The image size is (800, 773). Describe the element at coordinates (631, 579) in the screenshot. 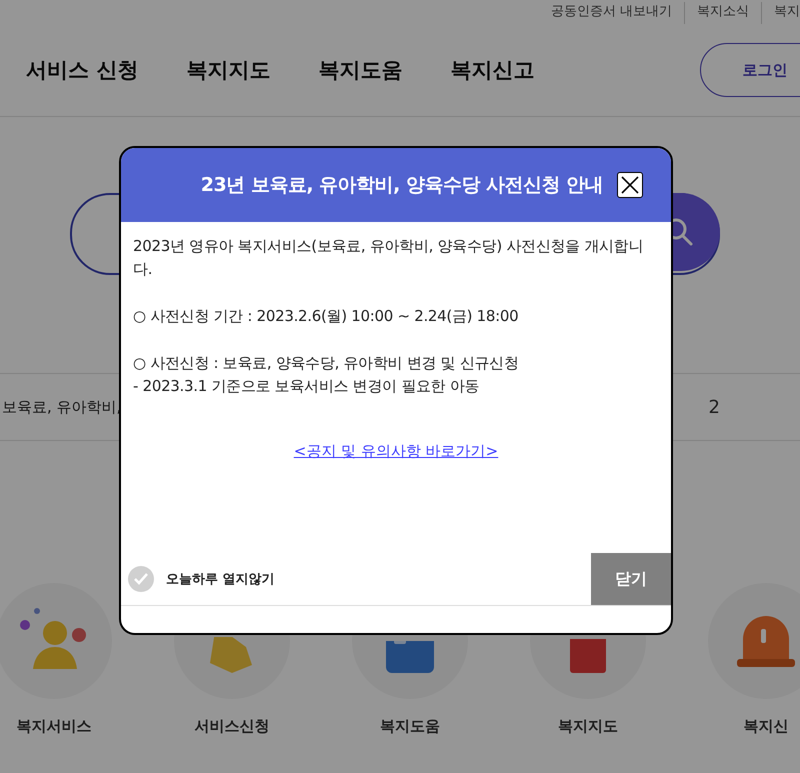

I see `popup-close-button: 닫기` at that location.